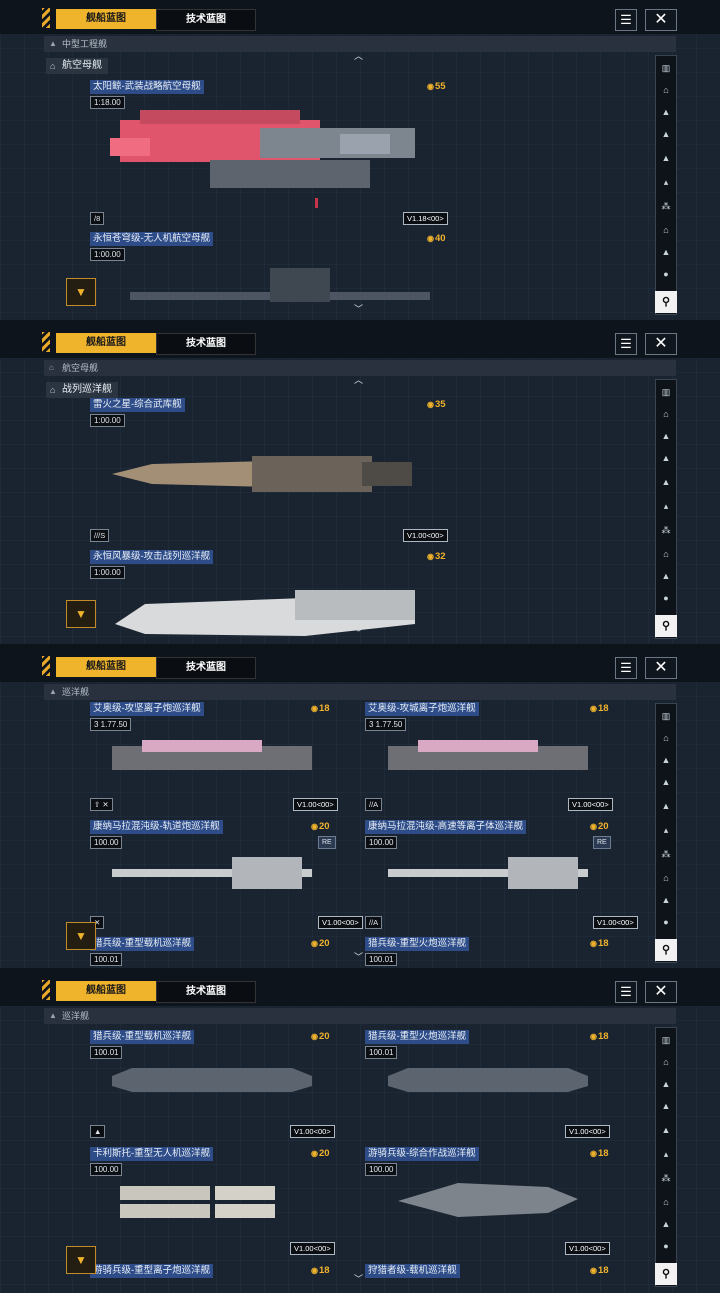 The image size is (720, 1293). I want to click on ship-name: 卡利斯托-重型无人机巡洋舰, so click(152, 1154).